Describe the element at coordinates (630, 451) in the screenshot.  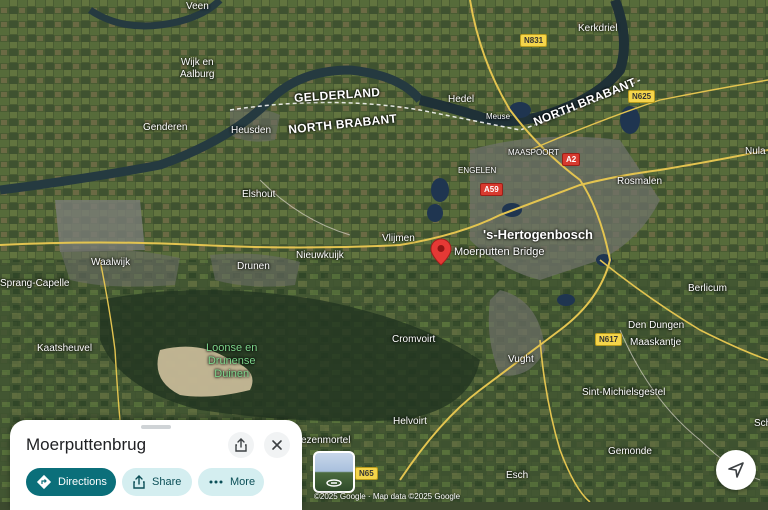
I see `place-label-gemonde: Gemonde` at that location.